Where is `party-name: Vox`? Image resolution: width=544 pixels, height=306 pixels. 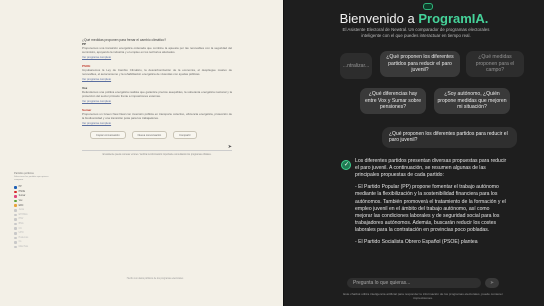
party-name: Vox is located at coordinates (20, 201).